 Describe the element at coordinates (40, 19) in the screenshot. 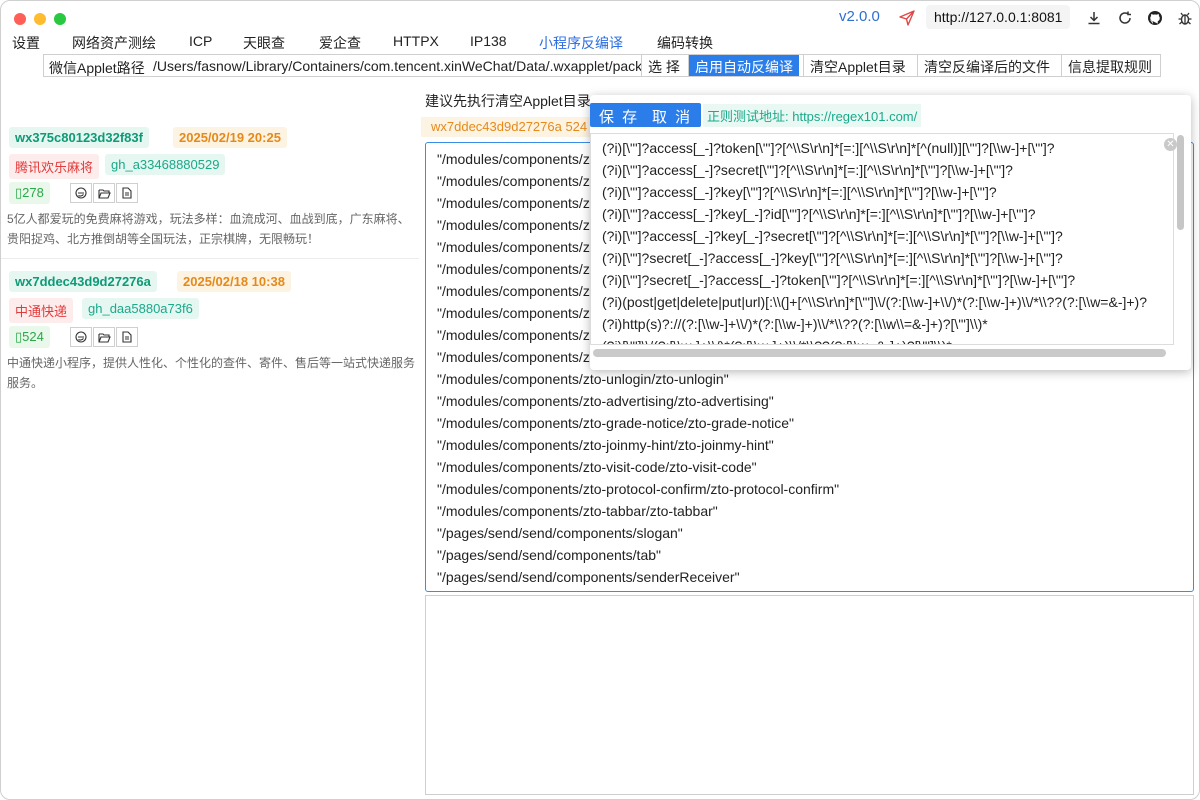

I see `minimize-window-button` at that location.